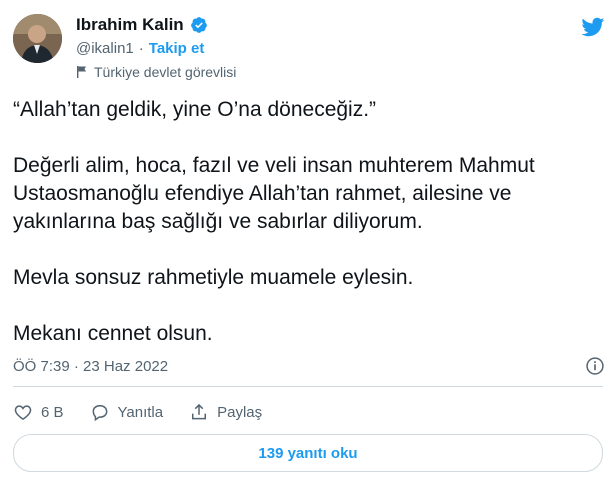 The image size is (614, 480). What do you see at coordinates (308, 453) in the screenshot?
I see `read-replies-button: 139 yanıtı oku` at bounding box center [308, 453].